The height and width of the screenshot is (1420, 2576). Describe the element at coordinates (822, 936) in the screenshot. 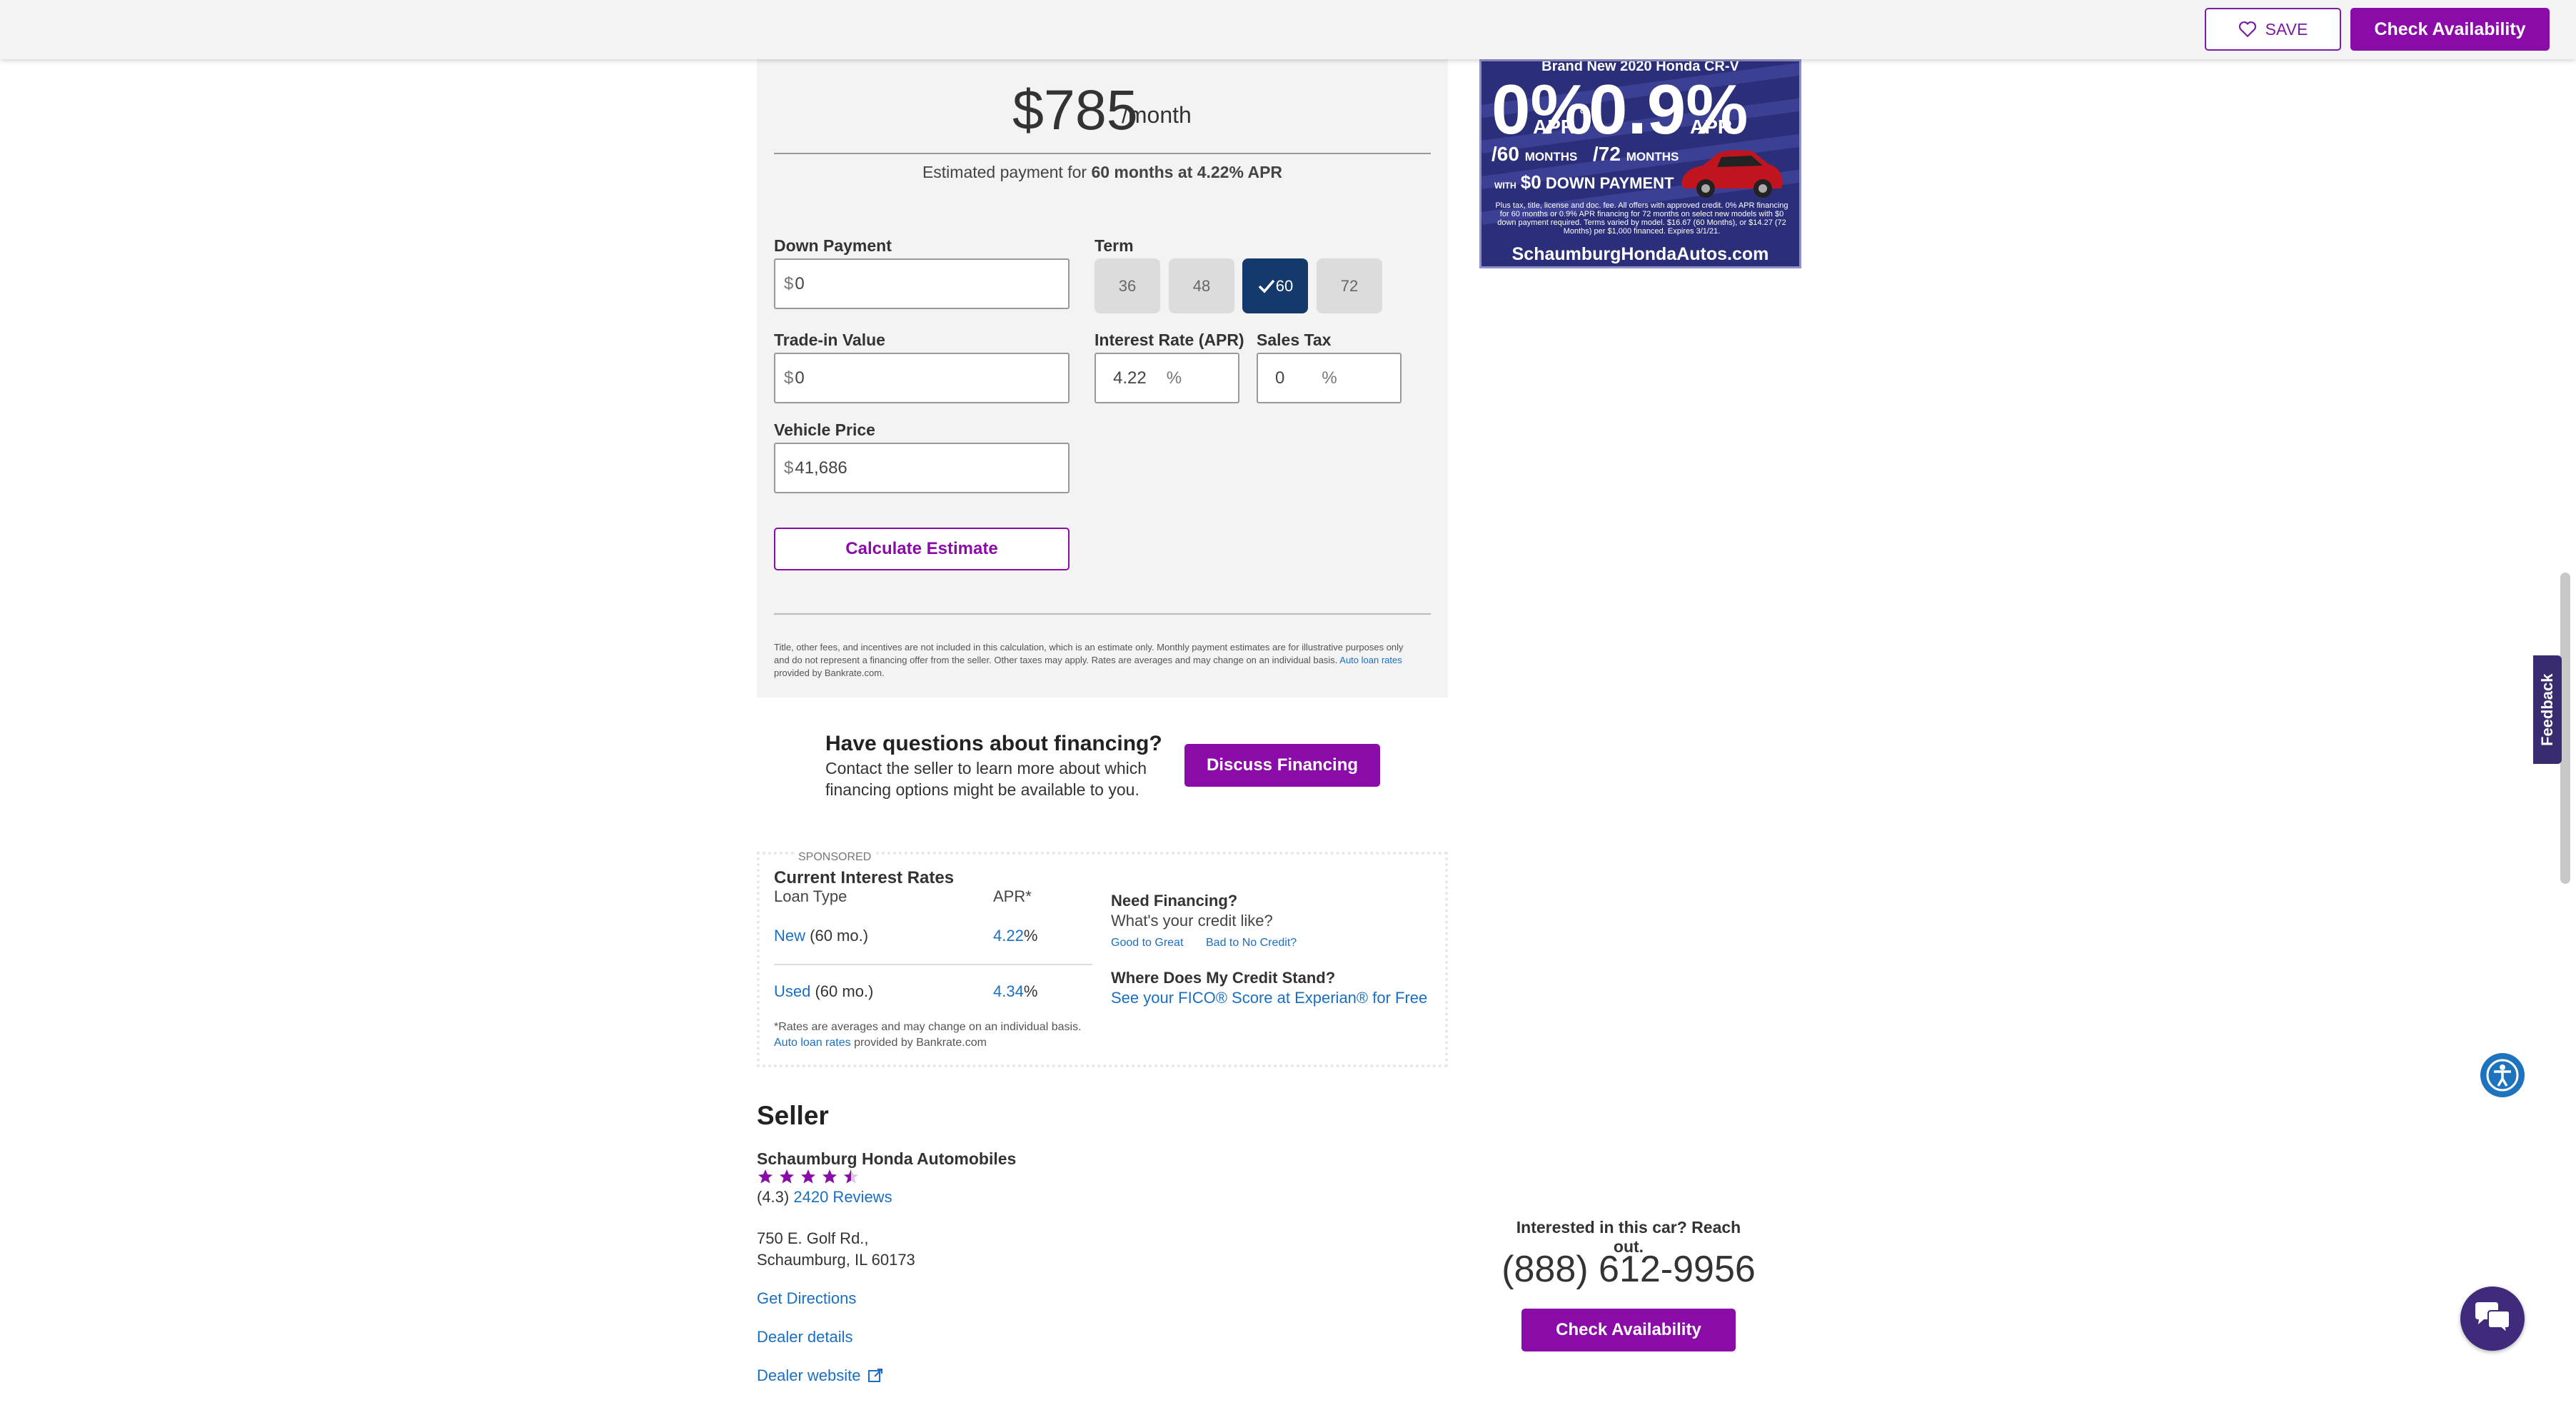

I see `rate-row-new: New (60 mo.)` at that location.